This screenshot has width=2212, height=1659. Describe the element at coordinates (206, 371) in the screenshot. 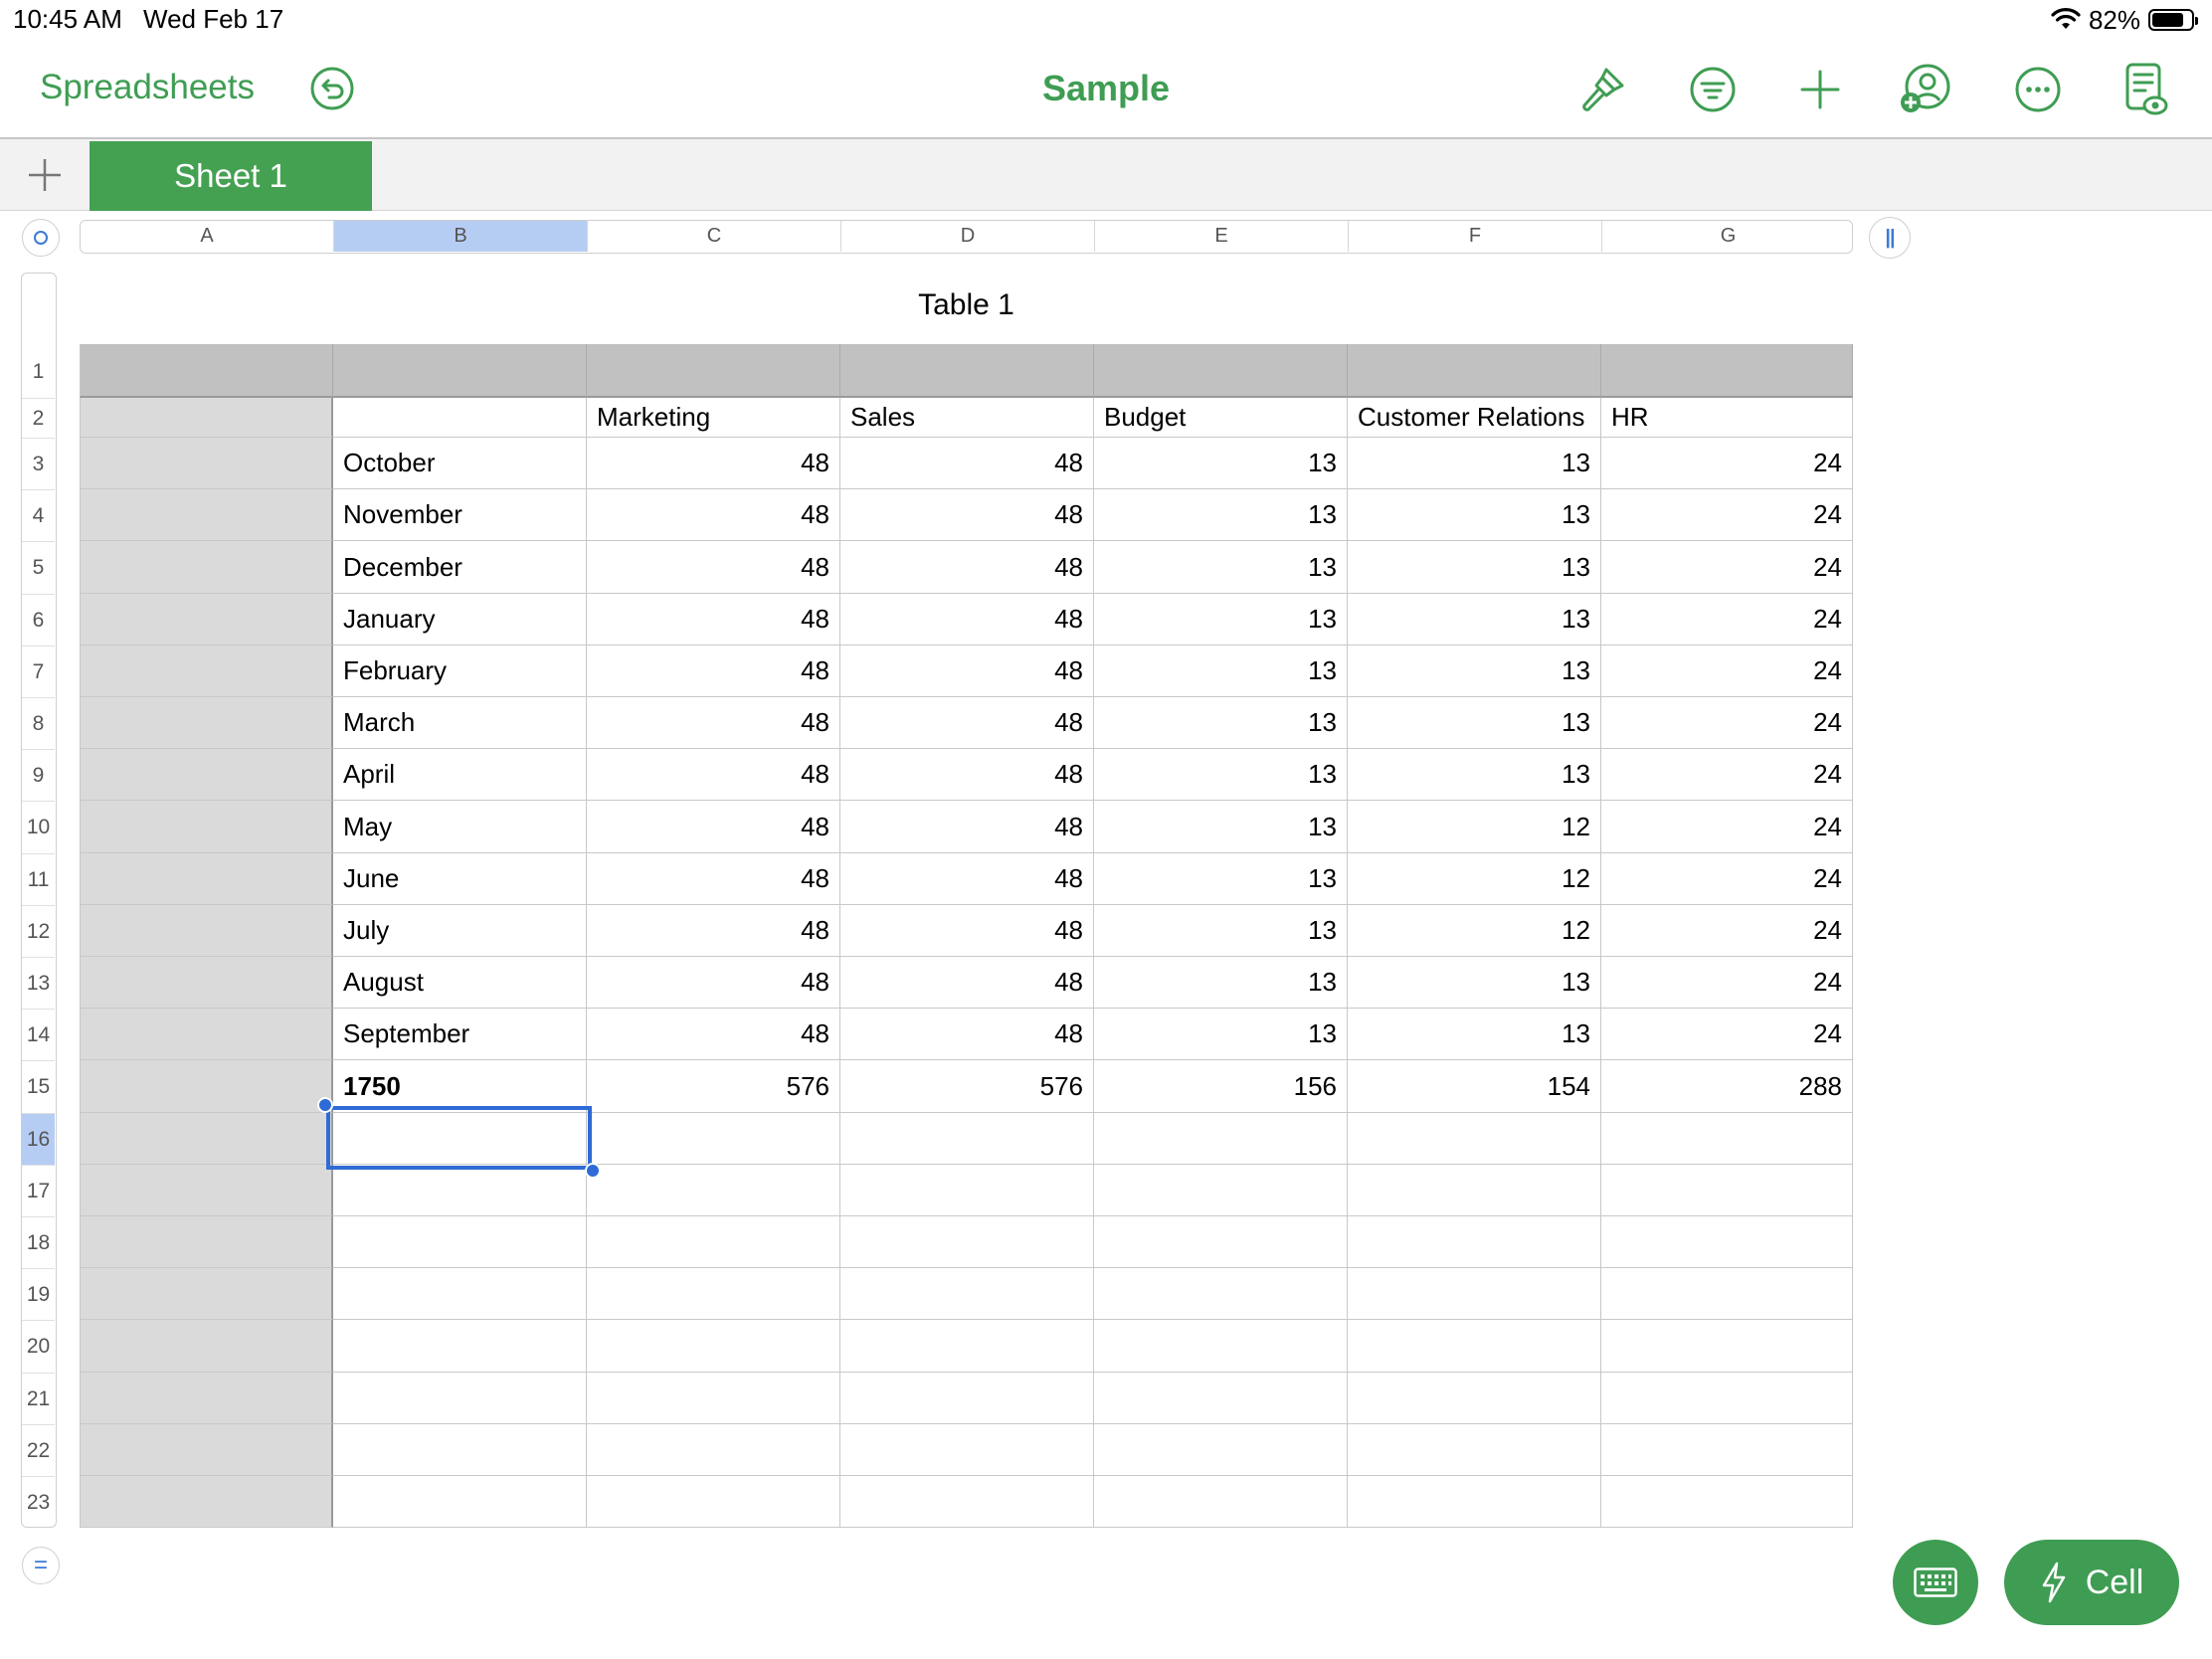

I see `cell-a1` at that location.